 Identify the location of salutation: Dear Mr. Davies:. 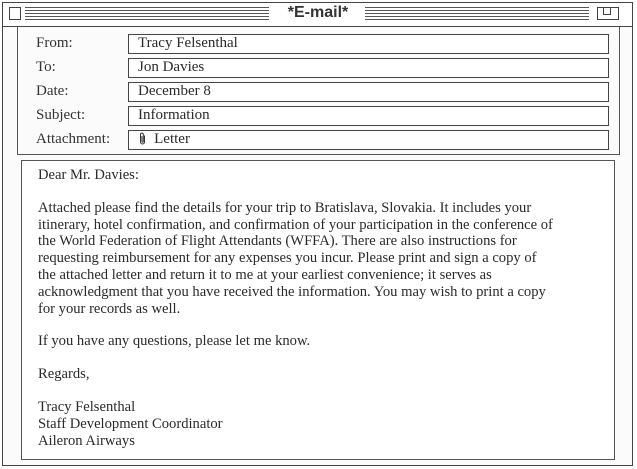
(88, 175).